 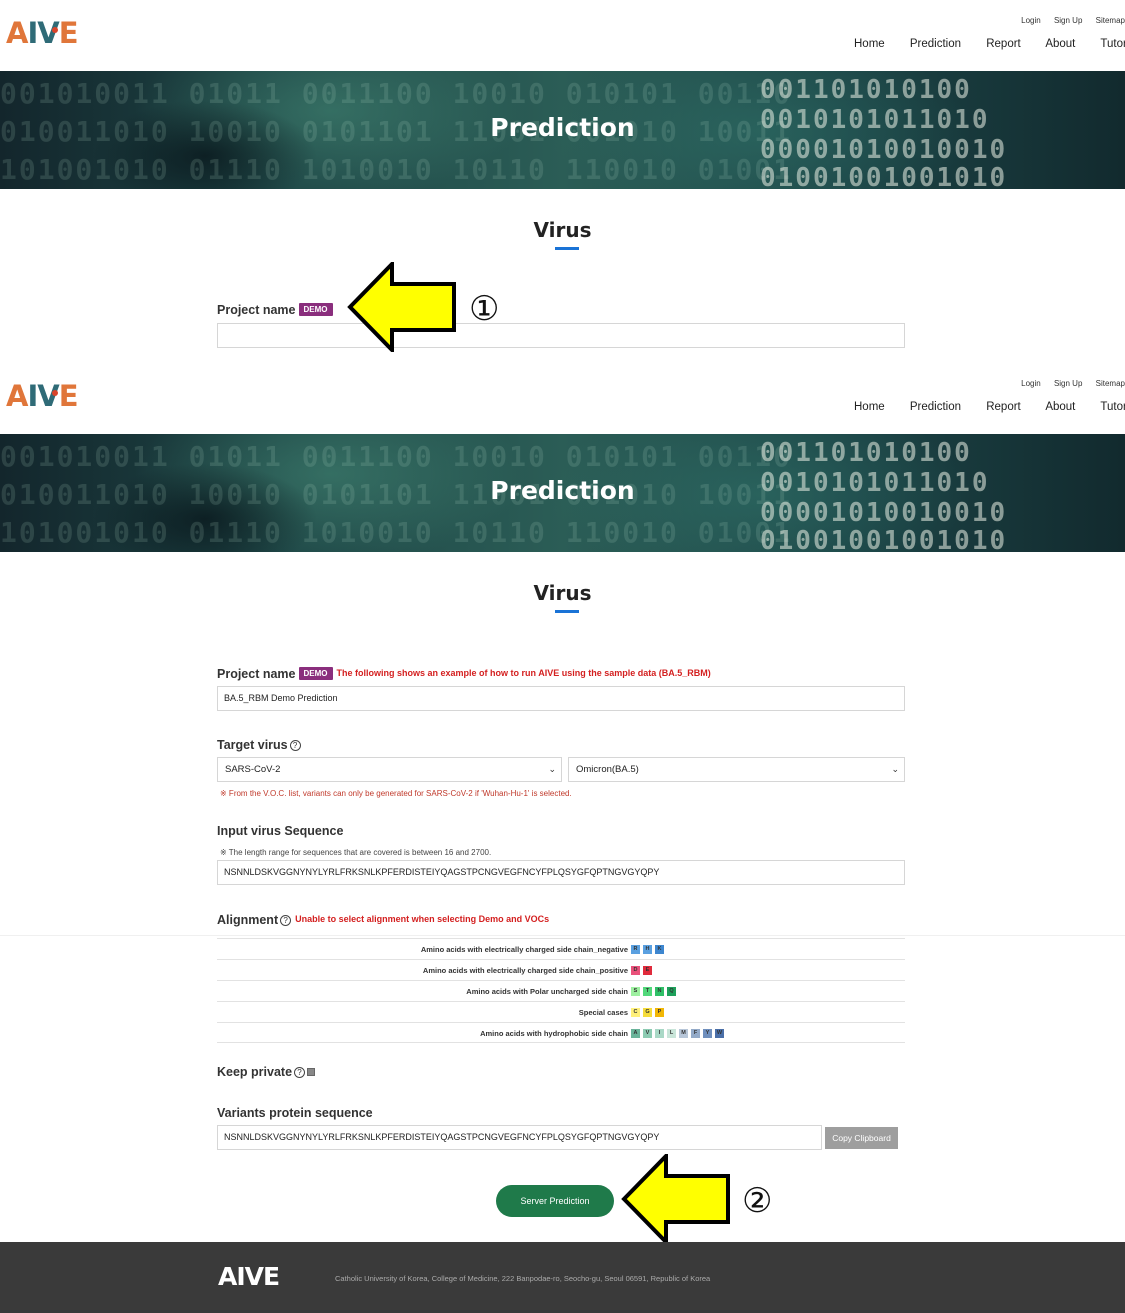 What do you see at coordinates (647, 991) in the screenshot?
I see `residue-chip: T` at bounding box center [647, 991].